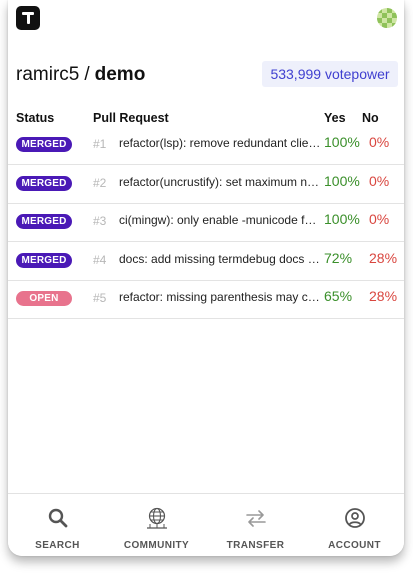 This screenshot has width=413, height=578. Describe the element at coordinates (330, 74) in the screenshot. I see `votepower-badge: 533,999 votepower` at that location.